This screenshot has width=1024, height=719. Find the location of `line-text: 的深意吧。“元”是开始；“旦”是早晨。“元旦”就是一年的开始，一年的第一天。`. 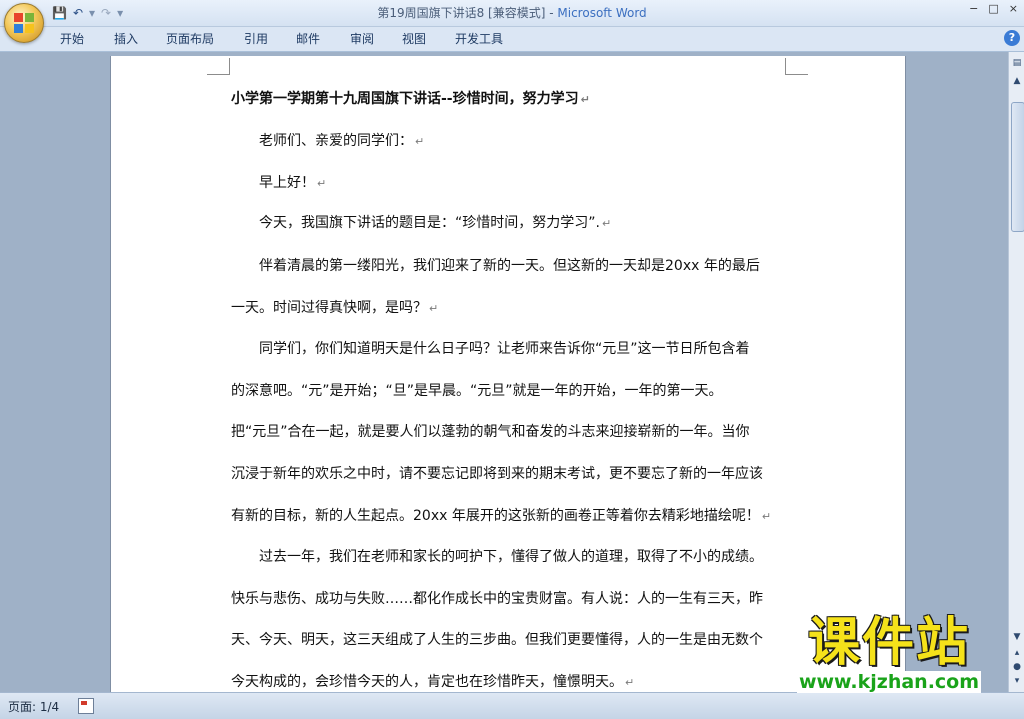

line-text: 的深意吧。“元”是开始；“旦”是早晨。“元旦”就是一年的开始，一年的第一天。 is located at coordinates (477, 391).